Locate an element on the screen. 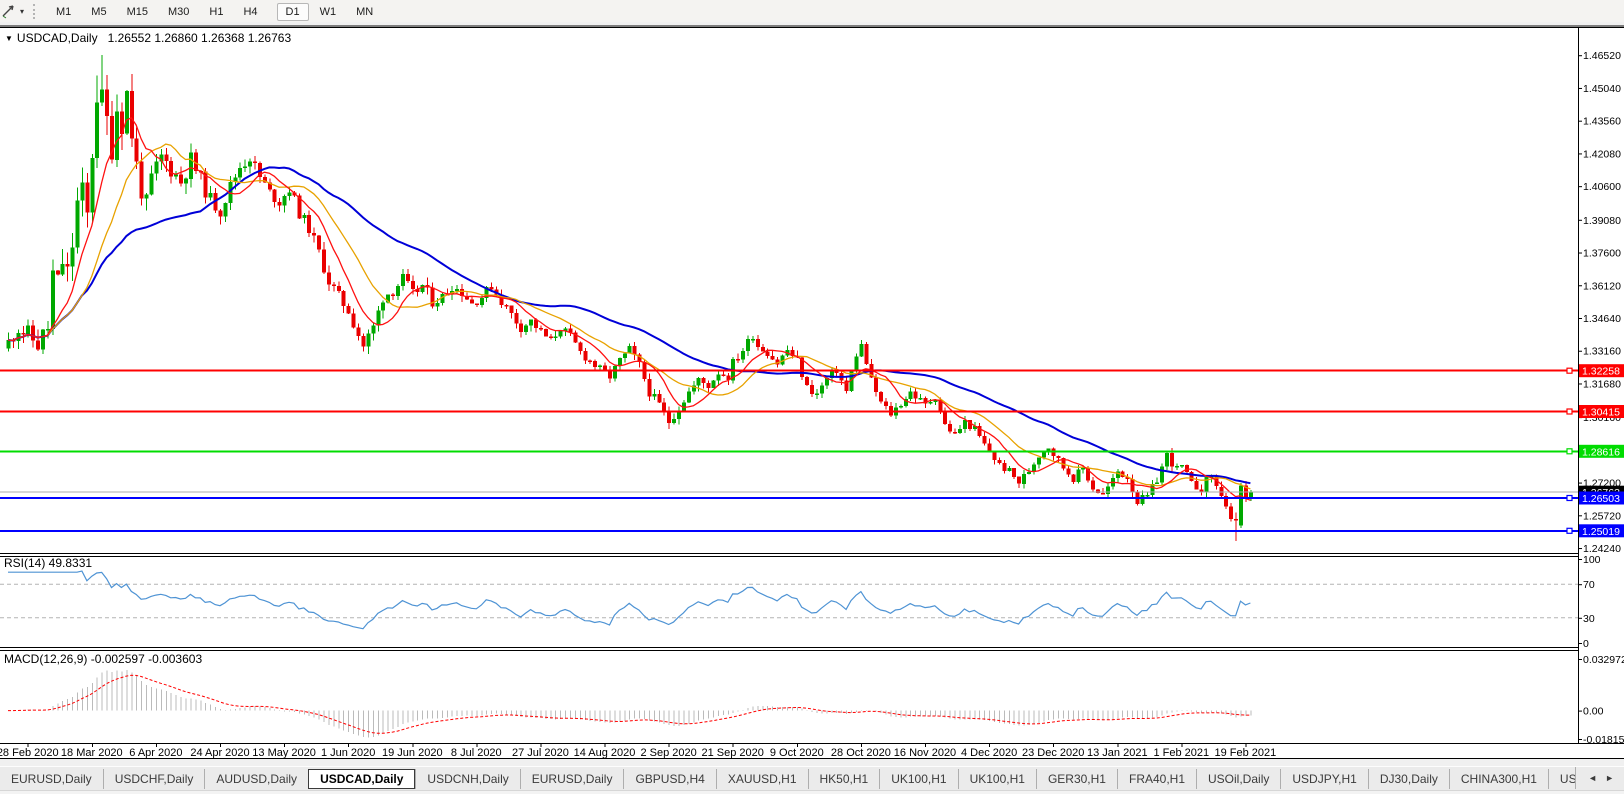 The image size is (1624, 794). chart-tab-usdchf-daily-1: USDCHF,Daily is located at coordinates (153, 779).